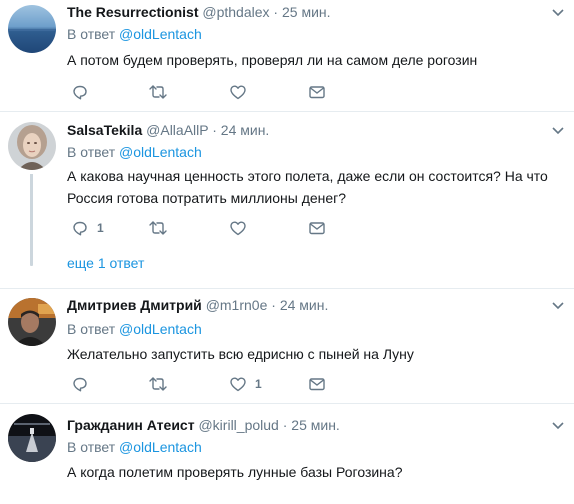 This screenshot has width=574, height=504. I want to click on username: @AllaAllP, so click(177, 130).